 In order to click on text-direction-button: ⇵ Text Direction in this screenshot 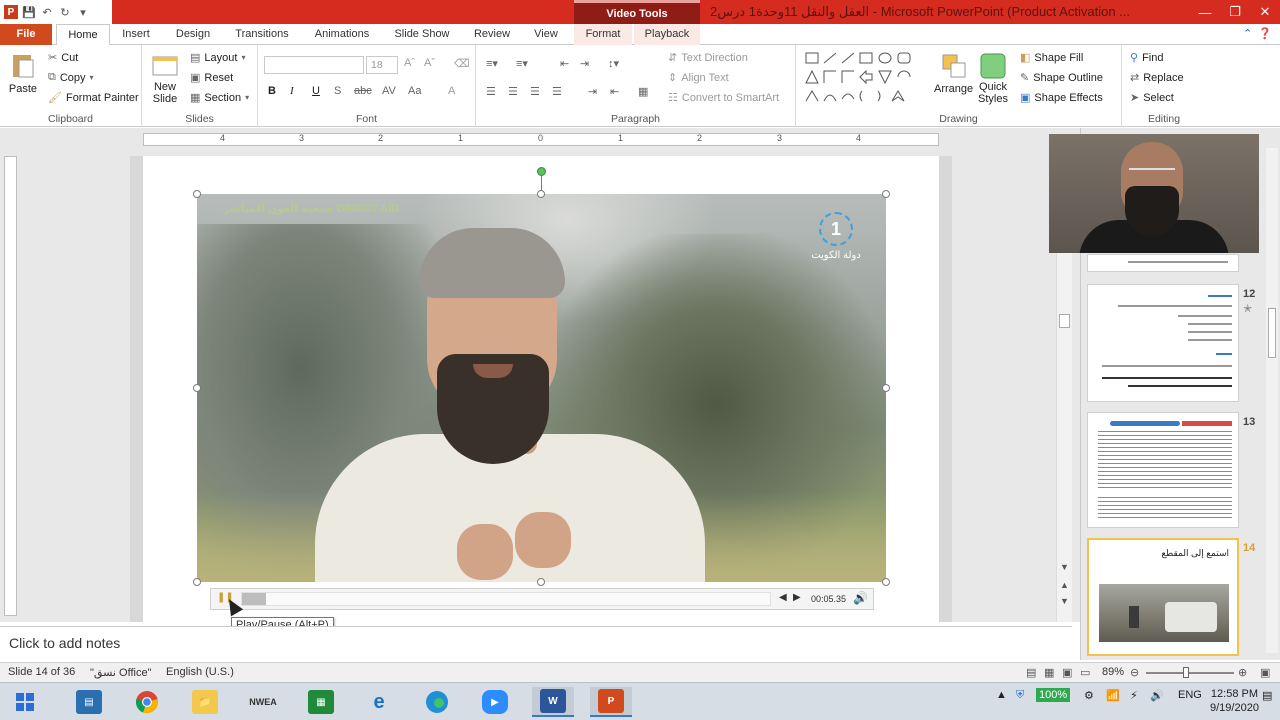, I will do `click(708, 58)`.